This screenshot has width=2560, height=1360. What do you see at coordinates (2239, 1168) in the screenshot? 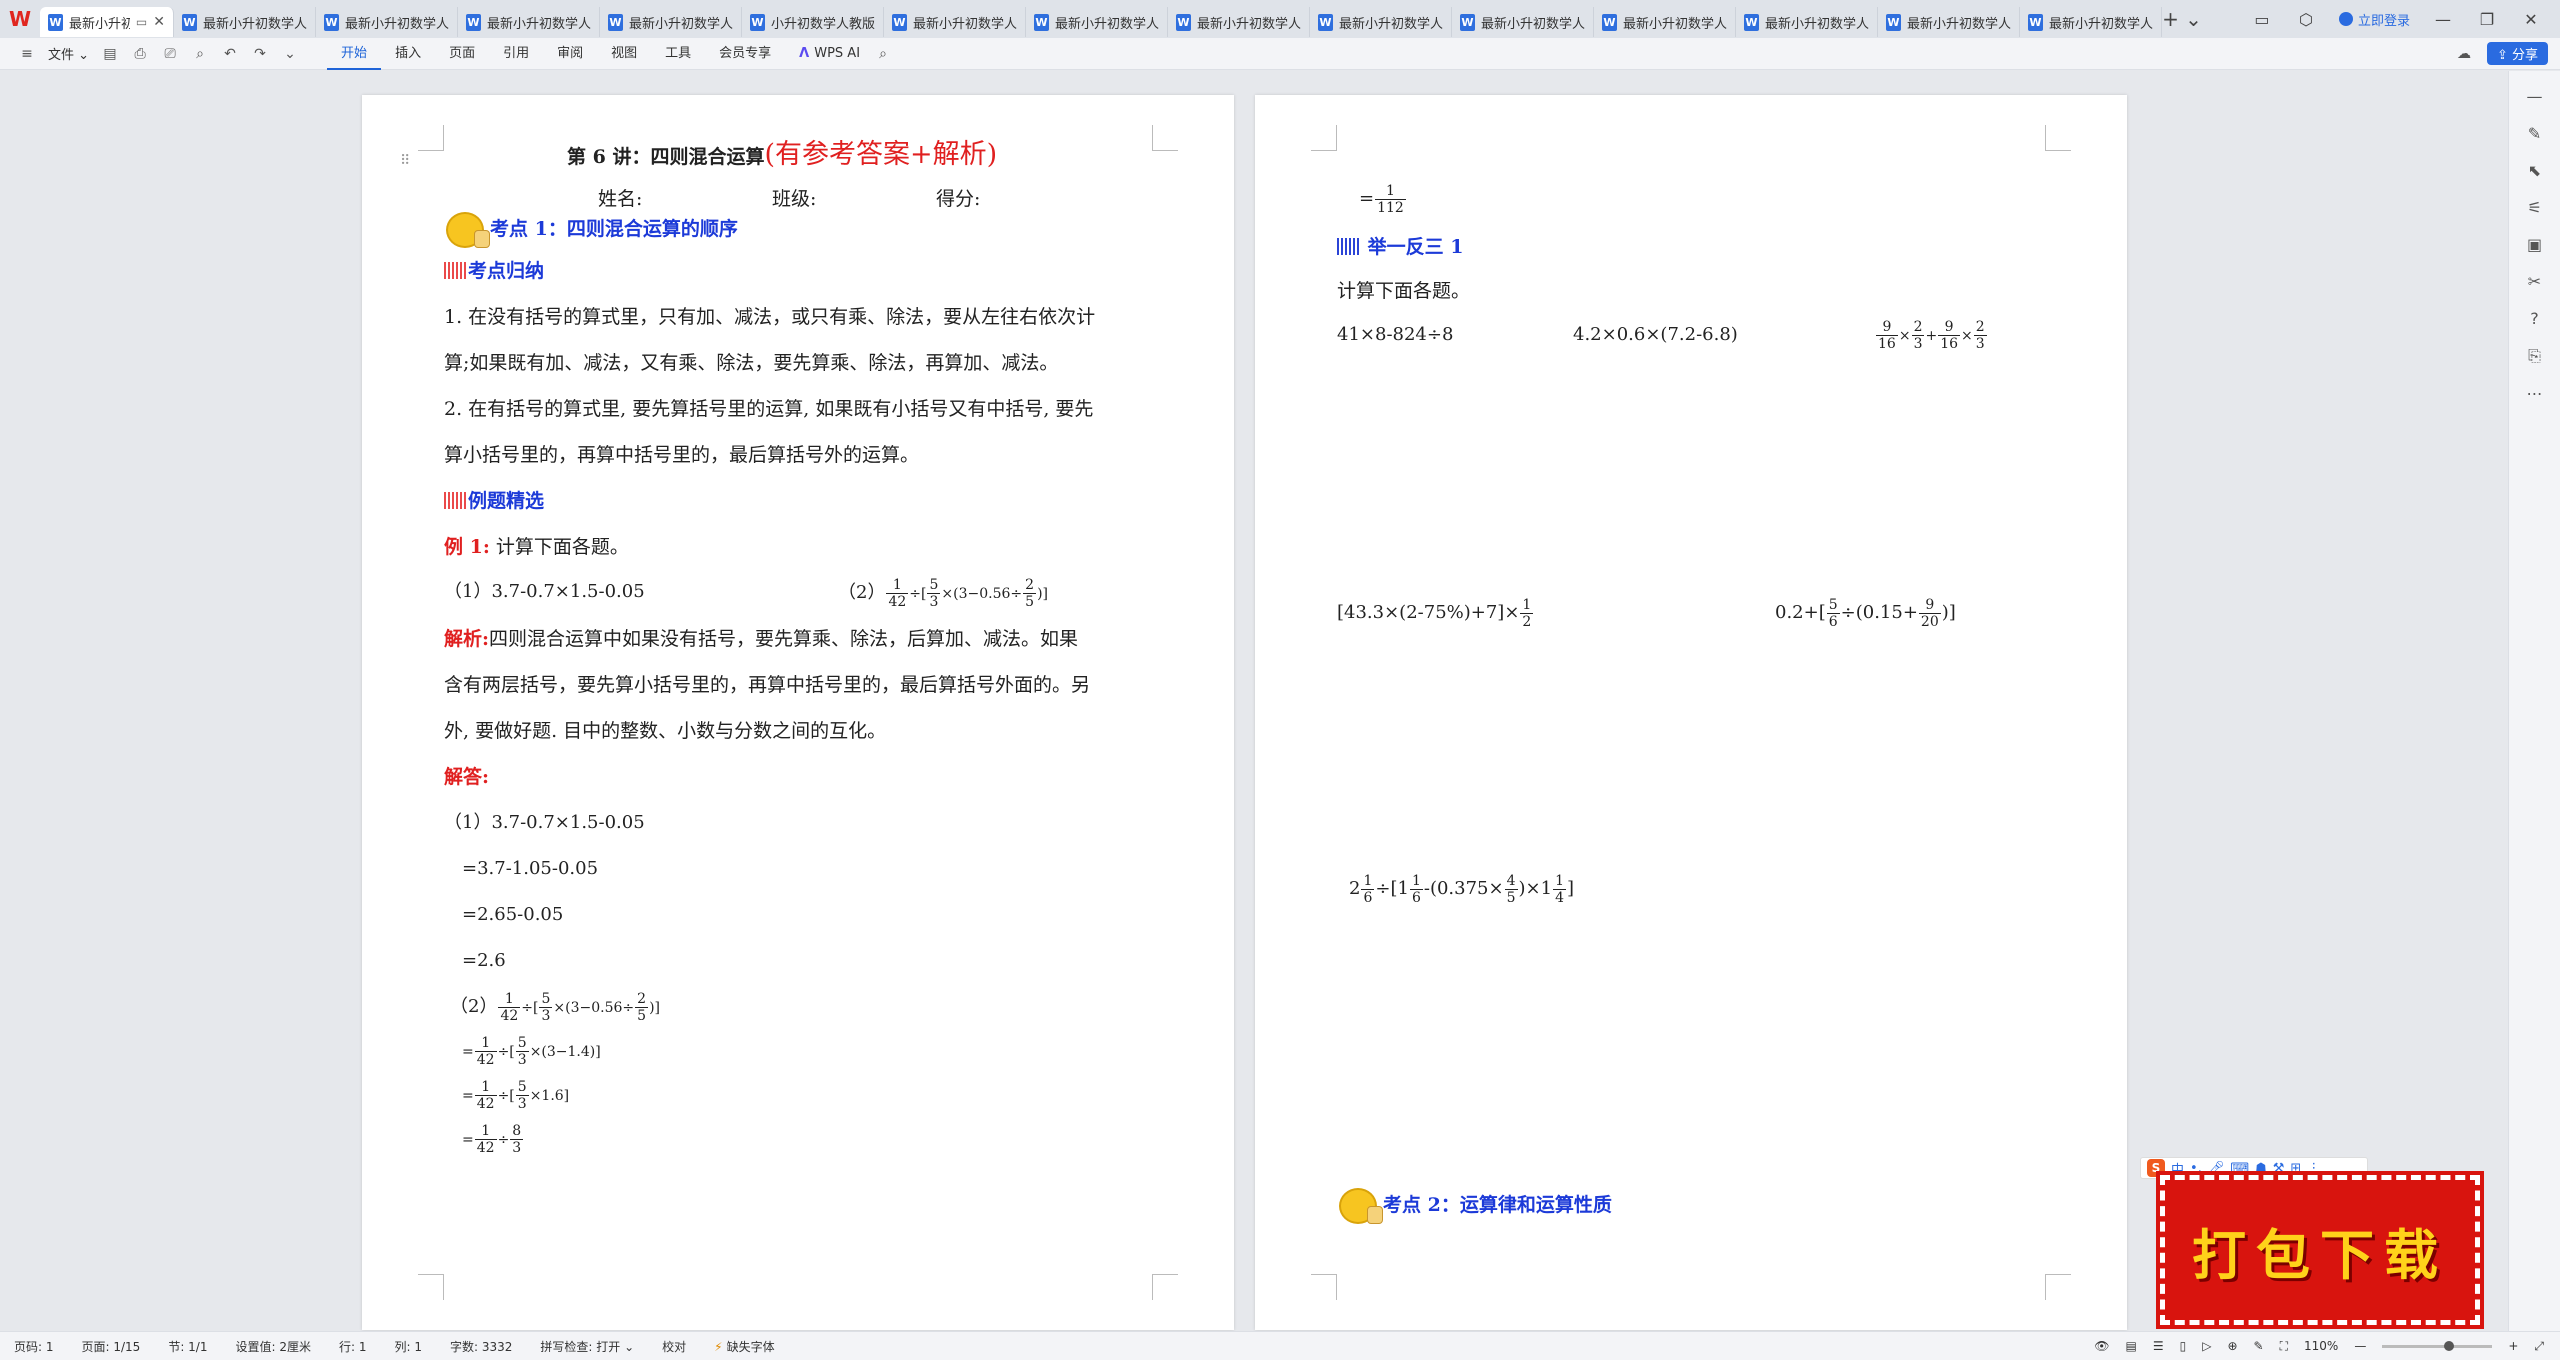
I see `keyboard-icon: ⌨` at bounding box center [2239, 1168].